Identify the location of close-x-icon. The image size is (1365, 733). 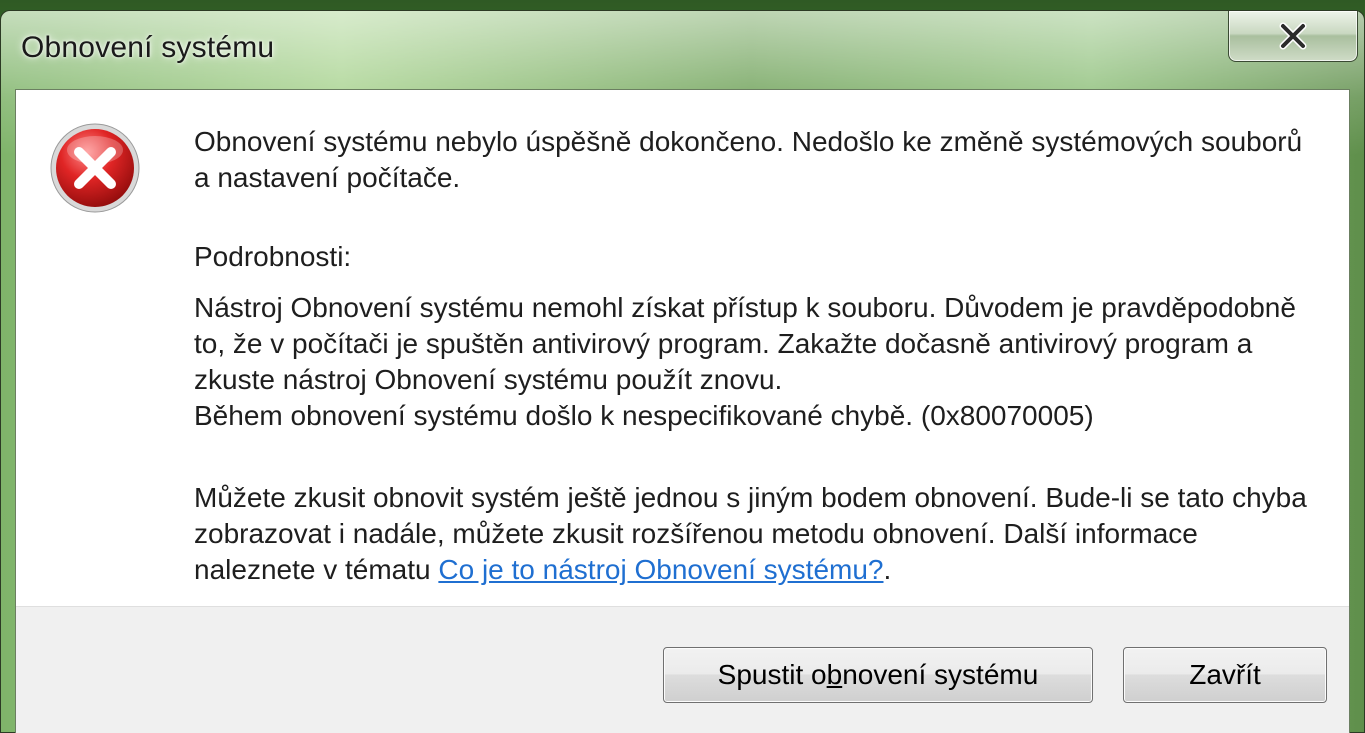
(1293, 36).